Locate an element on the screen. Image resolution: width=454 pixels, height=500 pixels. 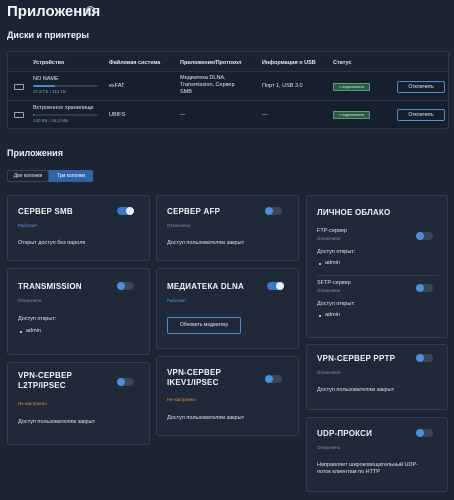
filesystem: exFAT is located at coordinates (117, 86).